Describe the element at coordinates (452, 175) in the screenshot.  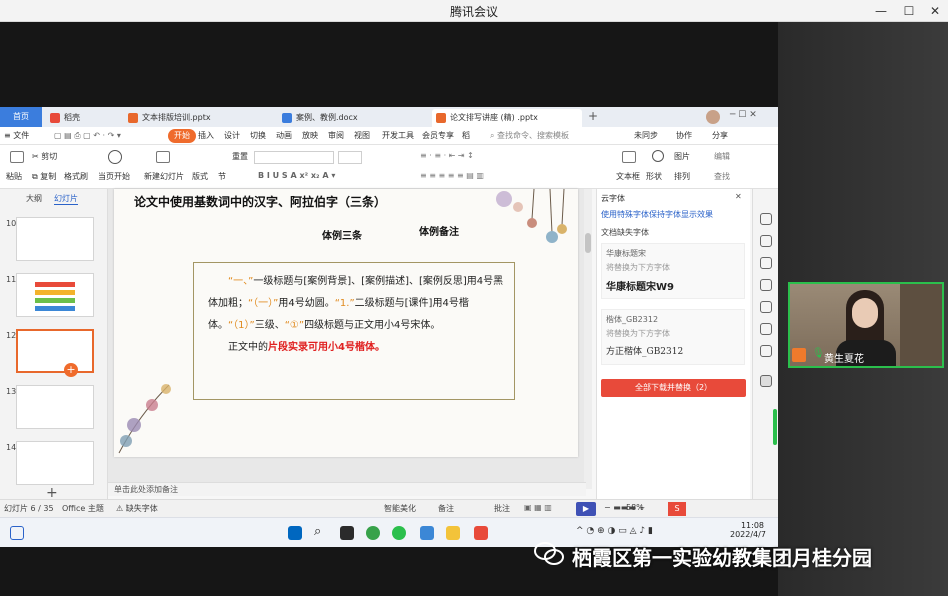
I see `align-buttons: ≡ ≡ ≡ ≡ ≡ ▤ ▥` at that location.